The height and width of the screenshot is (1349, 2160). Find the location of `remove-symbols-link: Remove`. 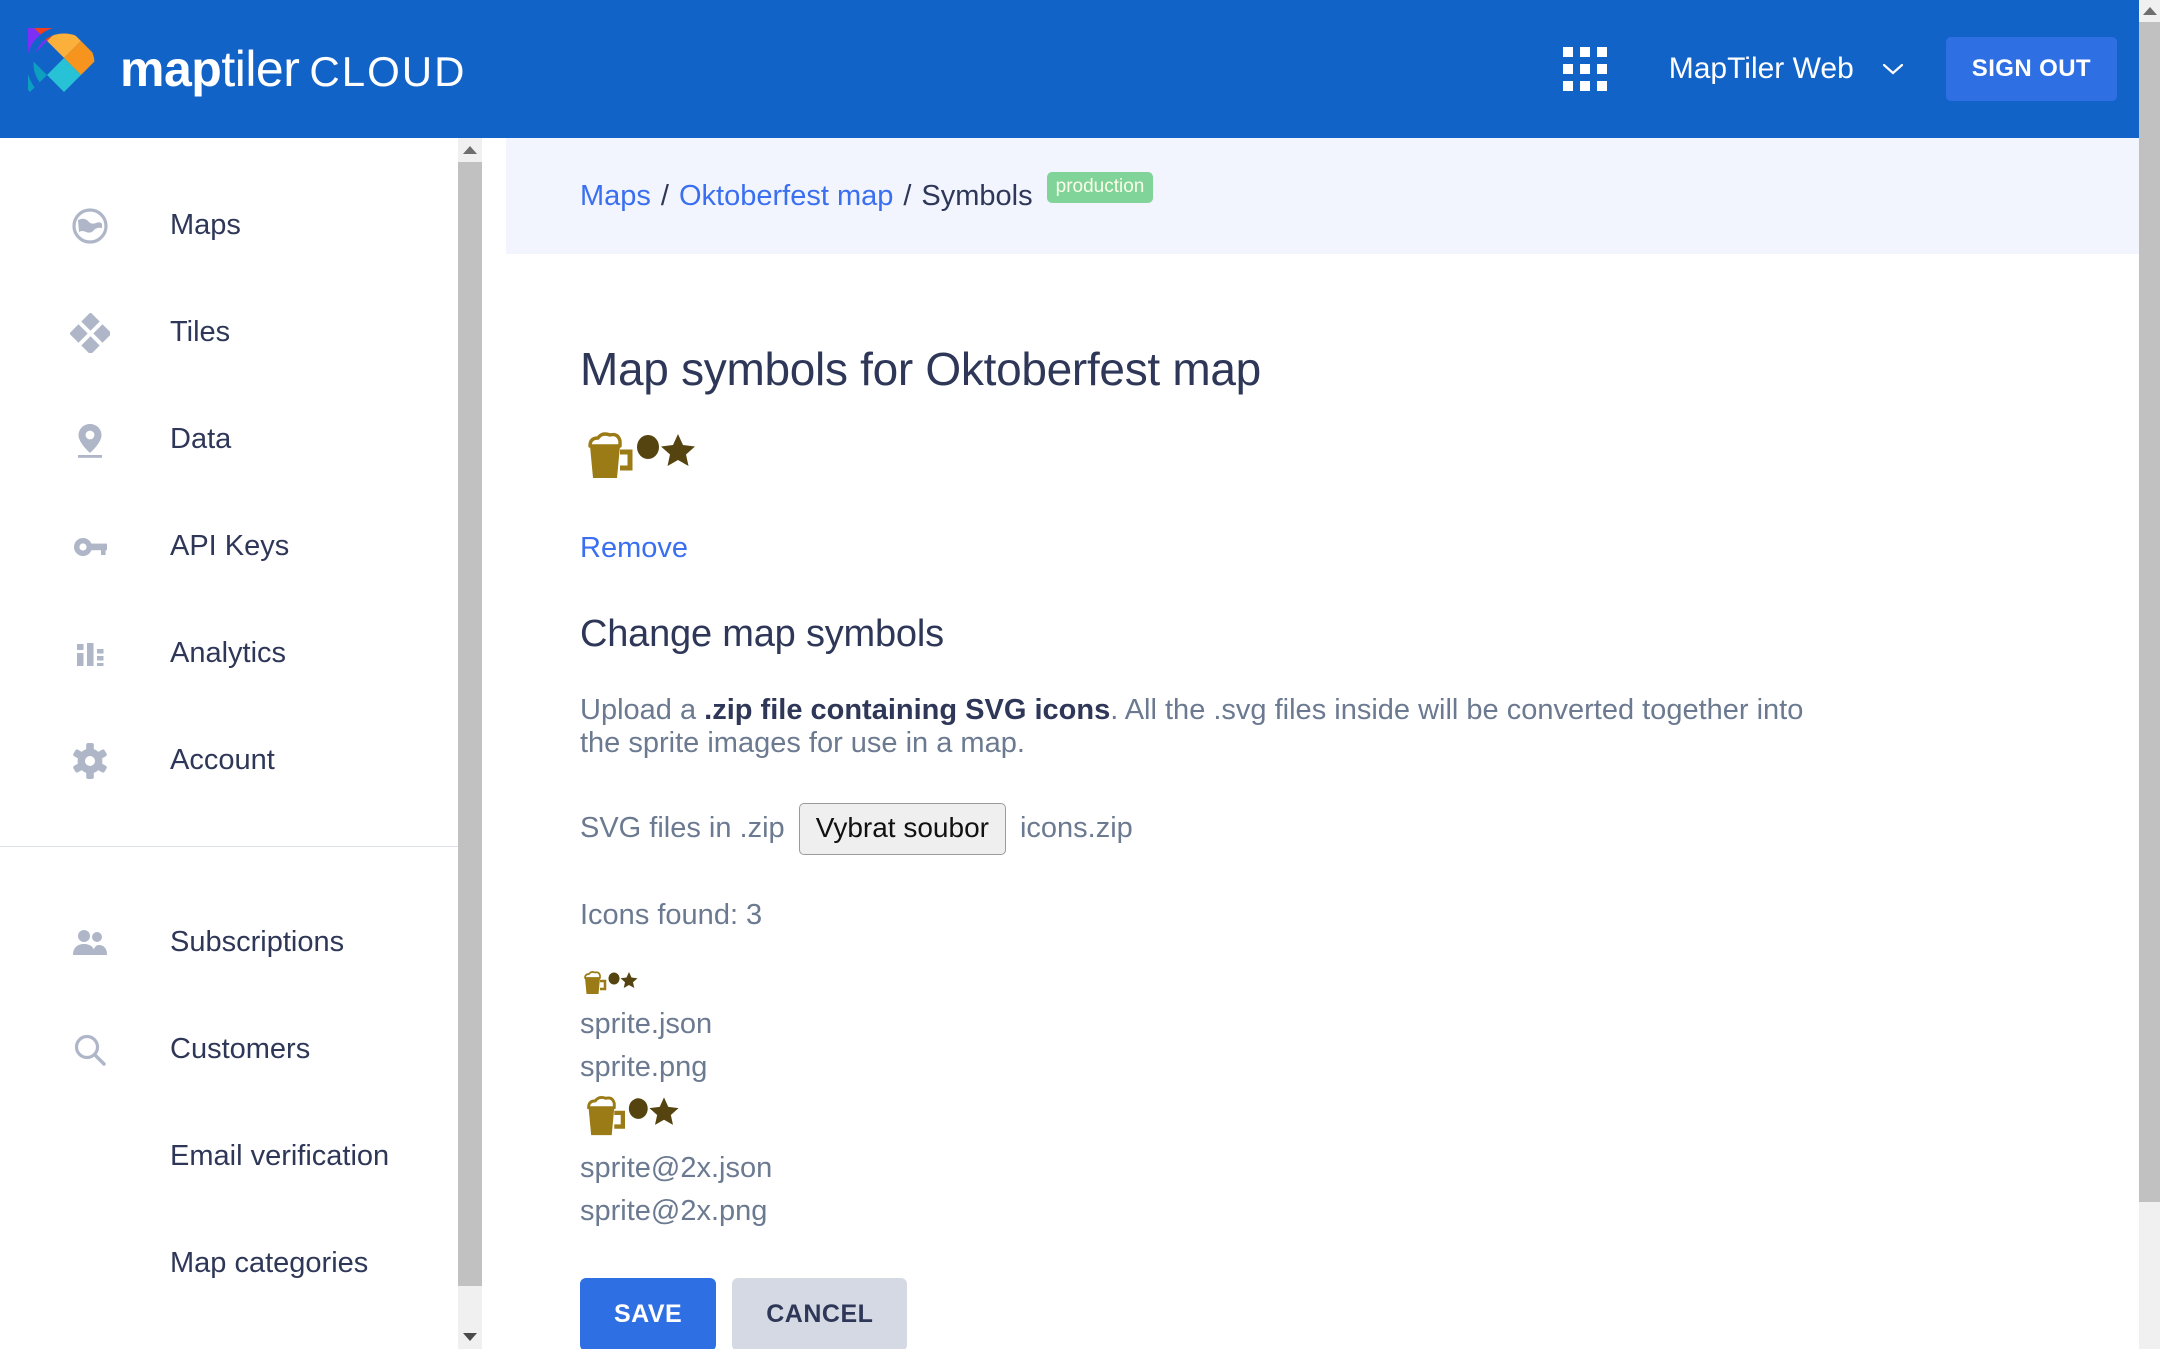

remove-symbols-link: Remove is located at coordinates (634, 548).